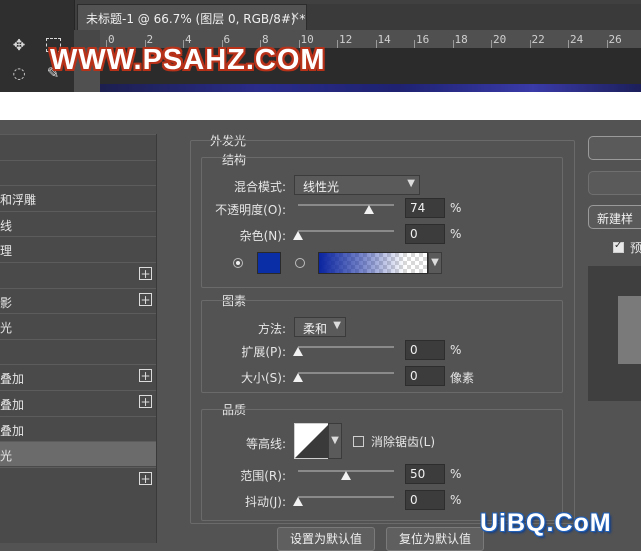 This screenshot has height=551, width=641. What do you see at coordinates (403, 442) in the screenshot?
I see `antialias-label: 消除锯齿(L)` at bounding box center [403, 442].